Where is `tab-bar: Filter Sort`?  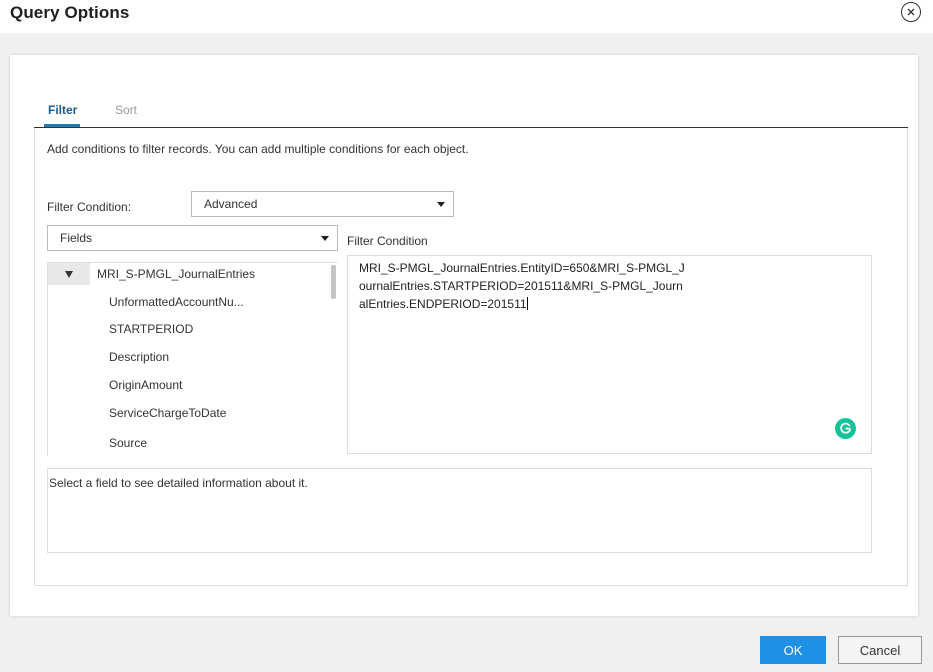 tab-bar: Filter Sort is located at coordinates (471, 111).